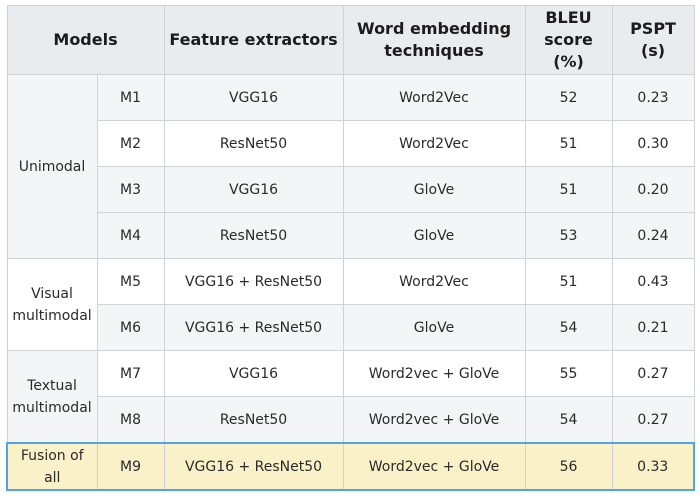 This screenshot has width=700, height=500. Describe the element at coordinates (130, 143) in the screenshot. I see `cell-model: M2` at that location.